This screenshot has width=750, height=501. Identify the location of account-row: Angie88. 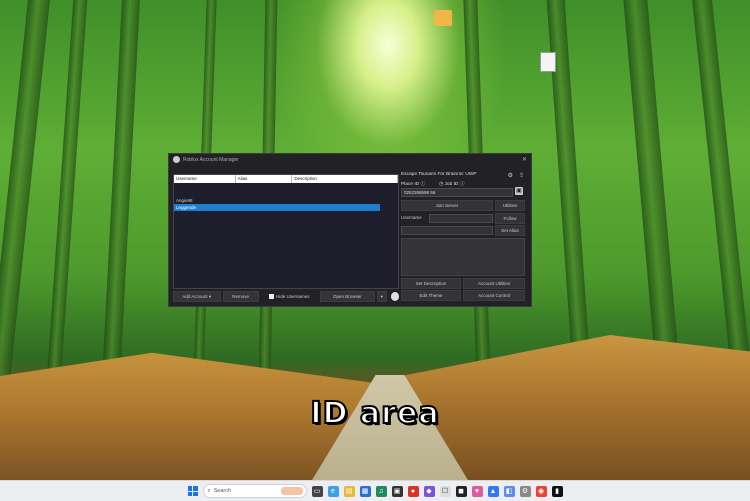
(286, 200).